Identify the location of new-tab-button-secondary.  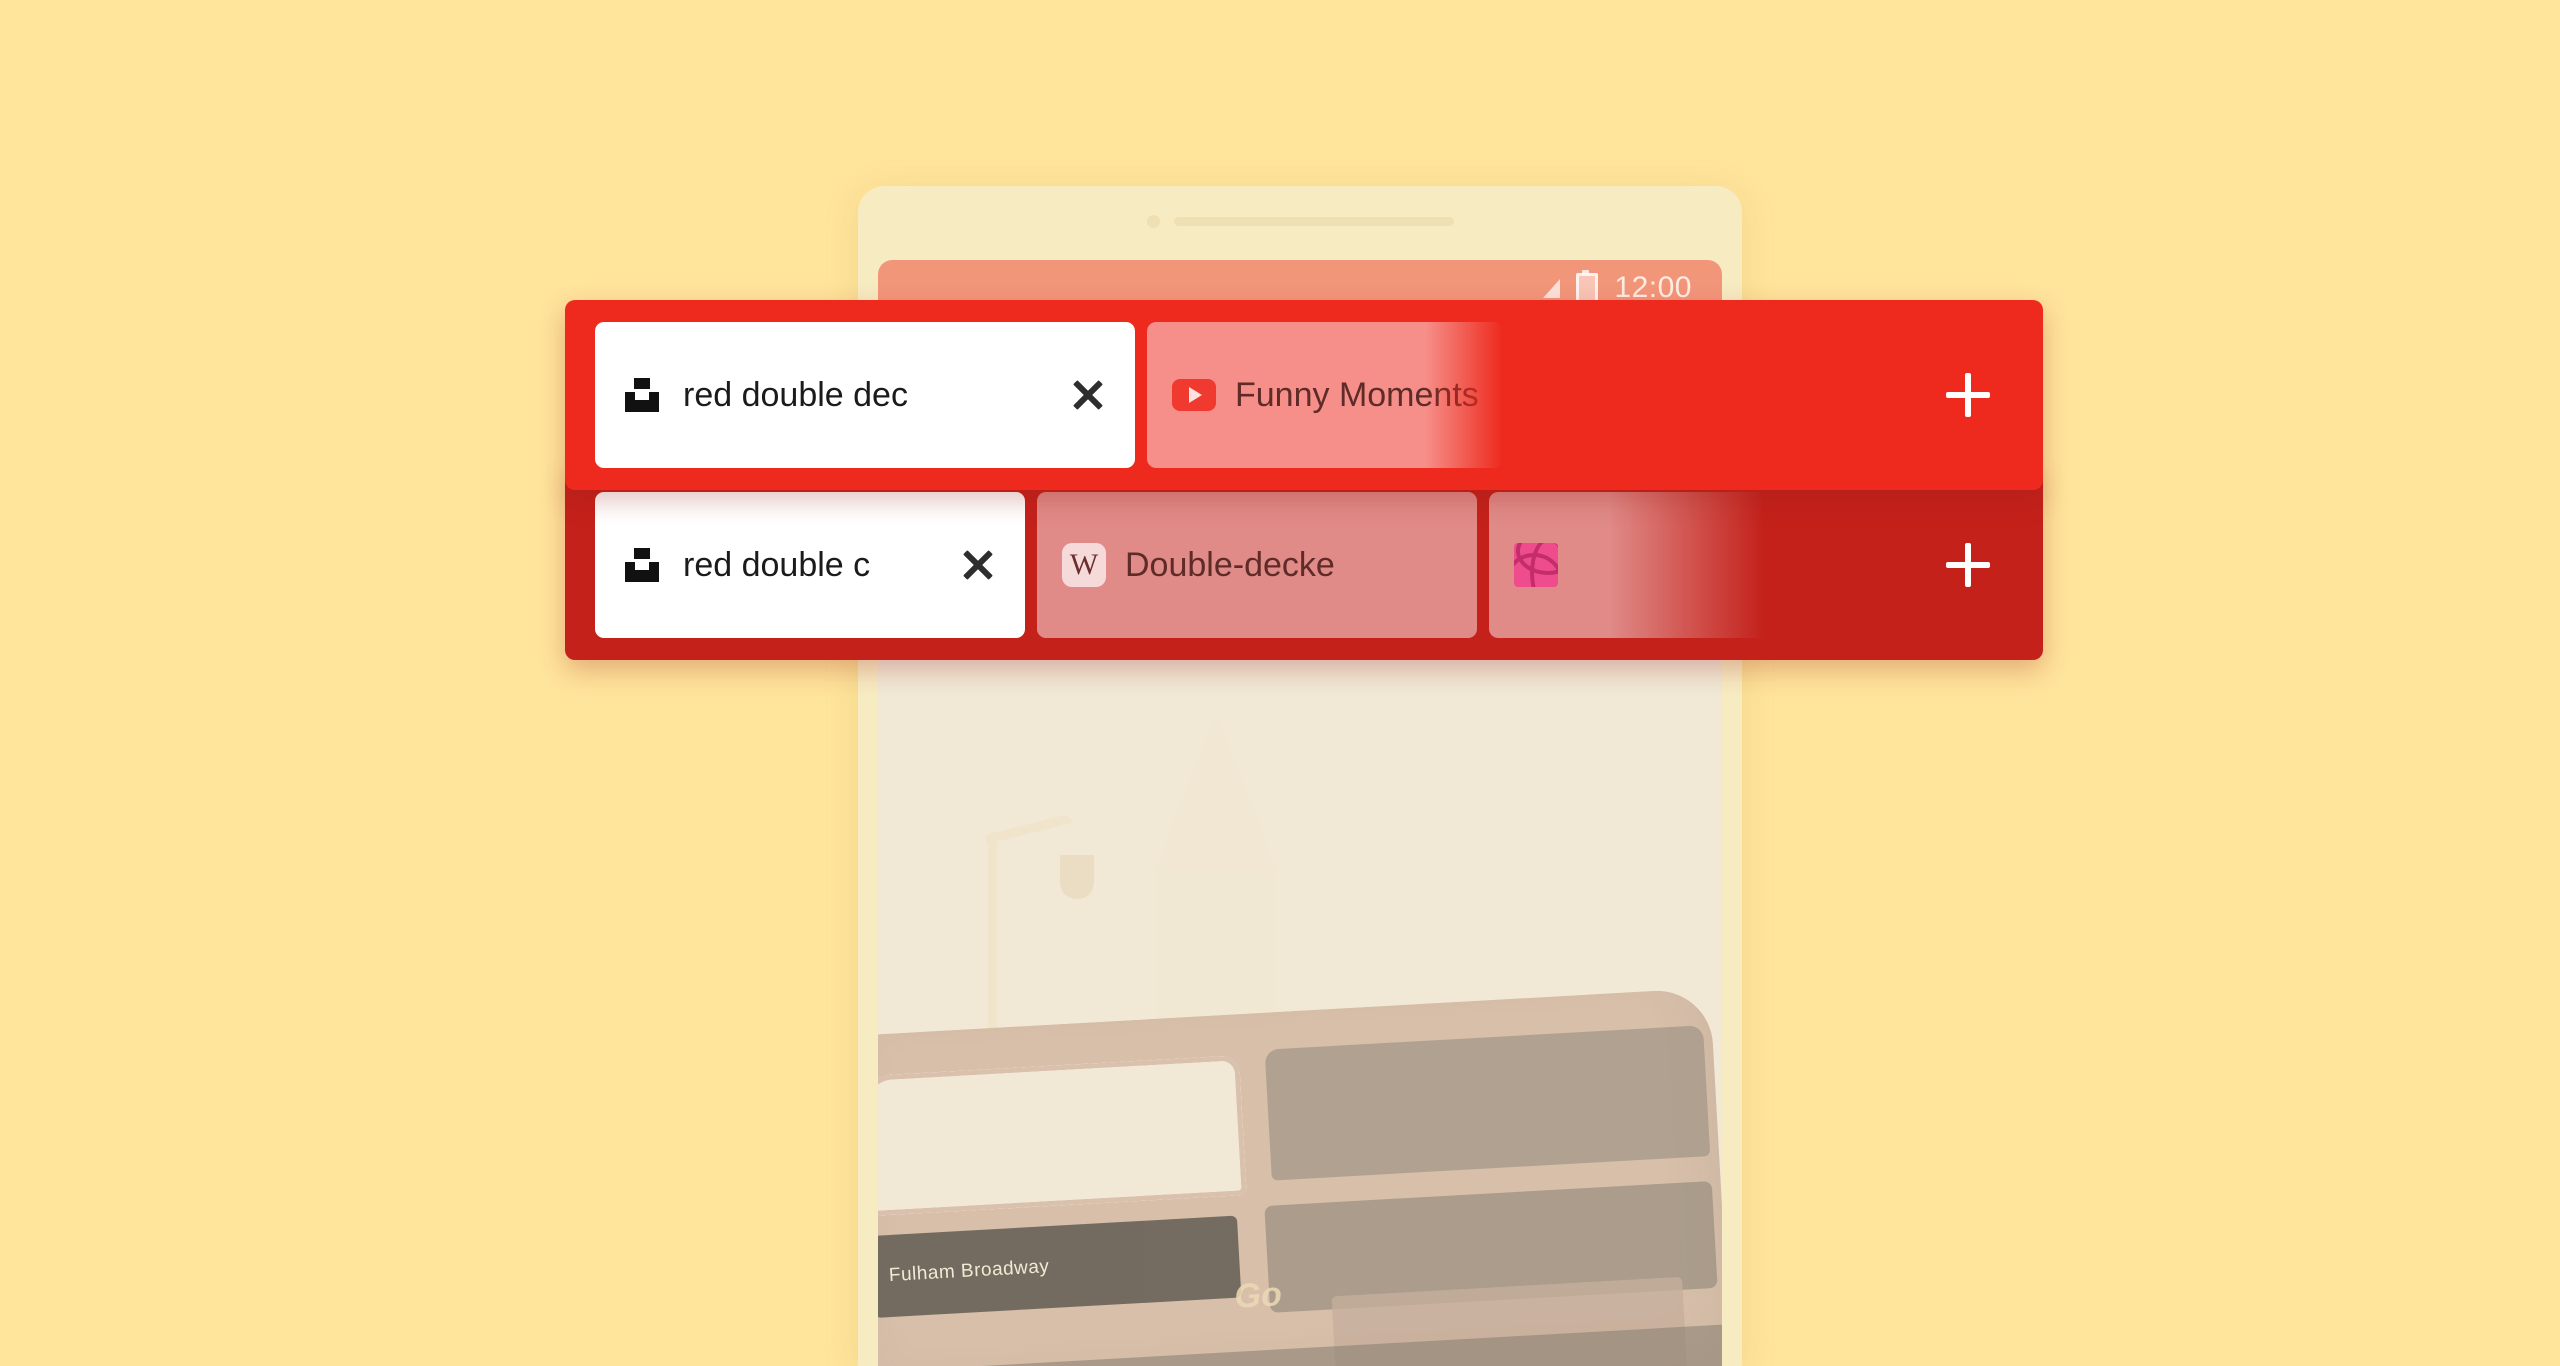
(1968, 565).